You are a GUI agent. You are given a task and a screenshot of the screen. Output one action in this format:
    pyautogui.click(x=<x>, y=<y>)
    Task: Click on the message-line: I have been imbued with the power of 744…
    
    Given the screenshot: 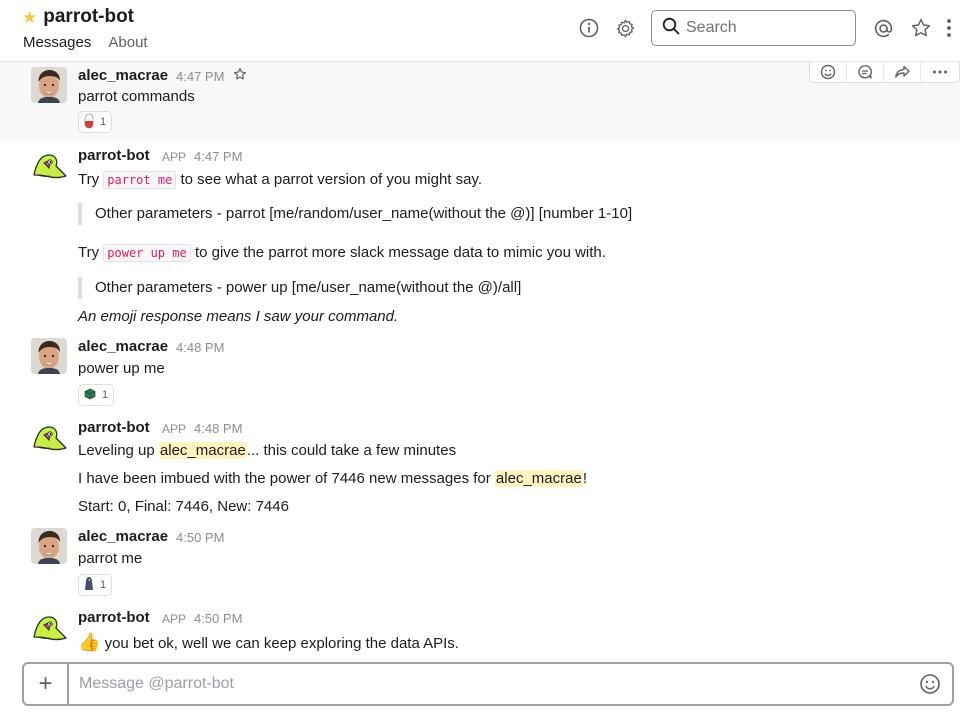 What is the action you would take?
    pyautogui.click(x=332, y=478)
    